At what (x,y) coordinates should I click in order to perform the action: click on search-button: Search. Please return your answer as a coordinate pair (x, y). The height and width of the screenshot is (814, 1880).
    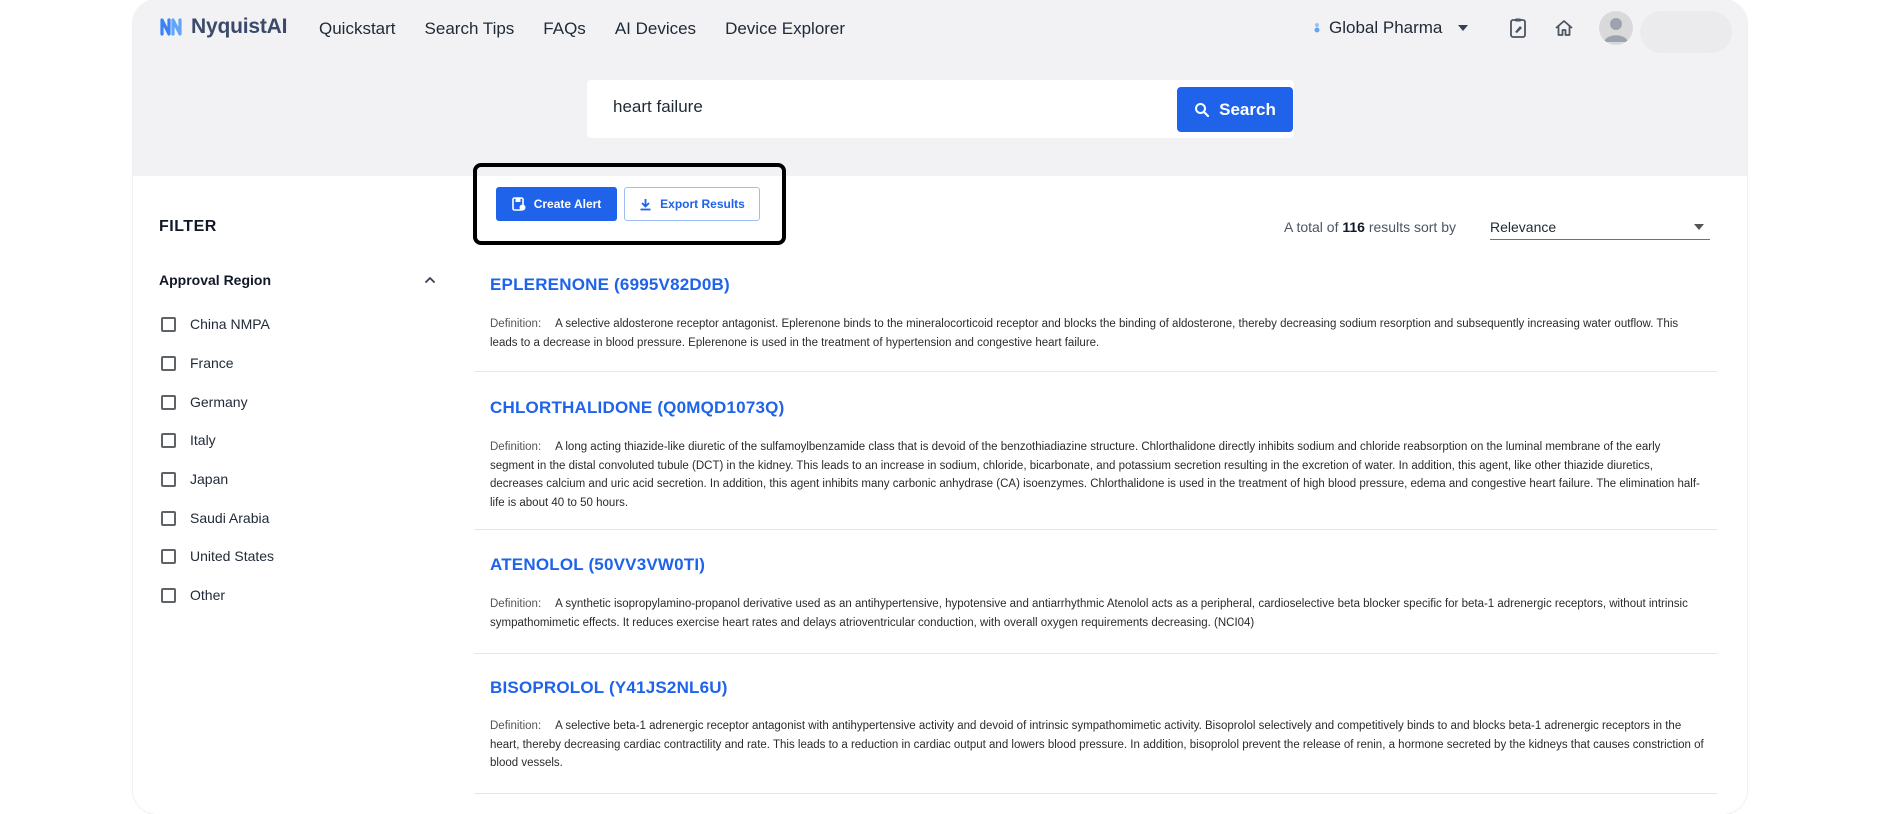
    Looking at the image, I should click on (1235, 109).